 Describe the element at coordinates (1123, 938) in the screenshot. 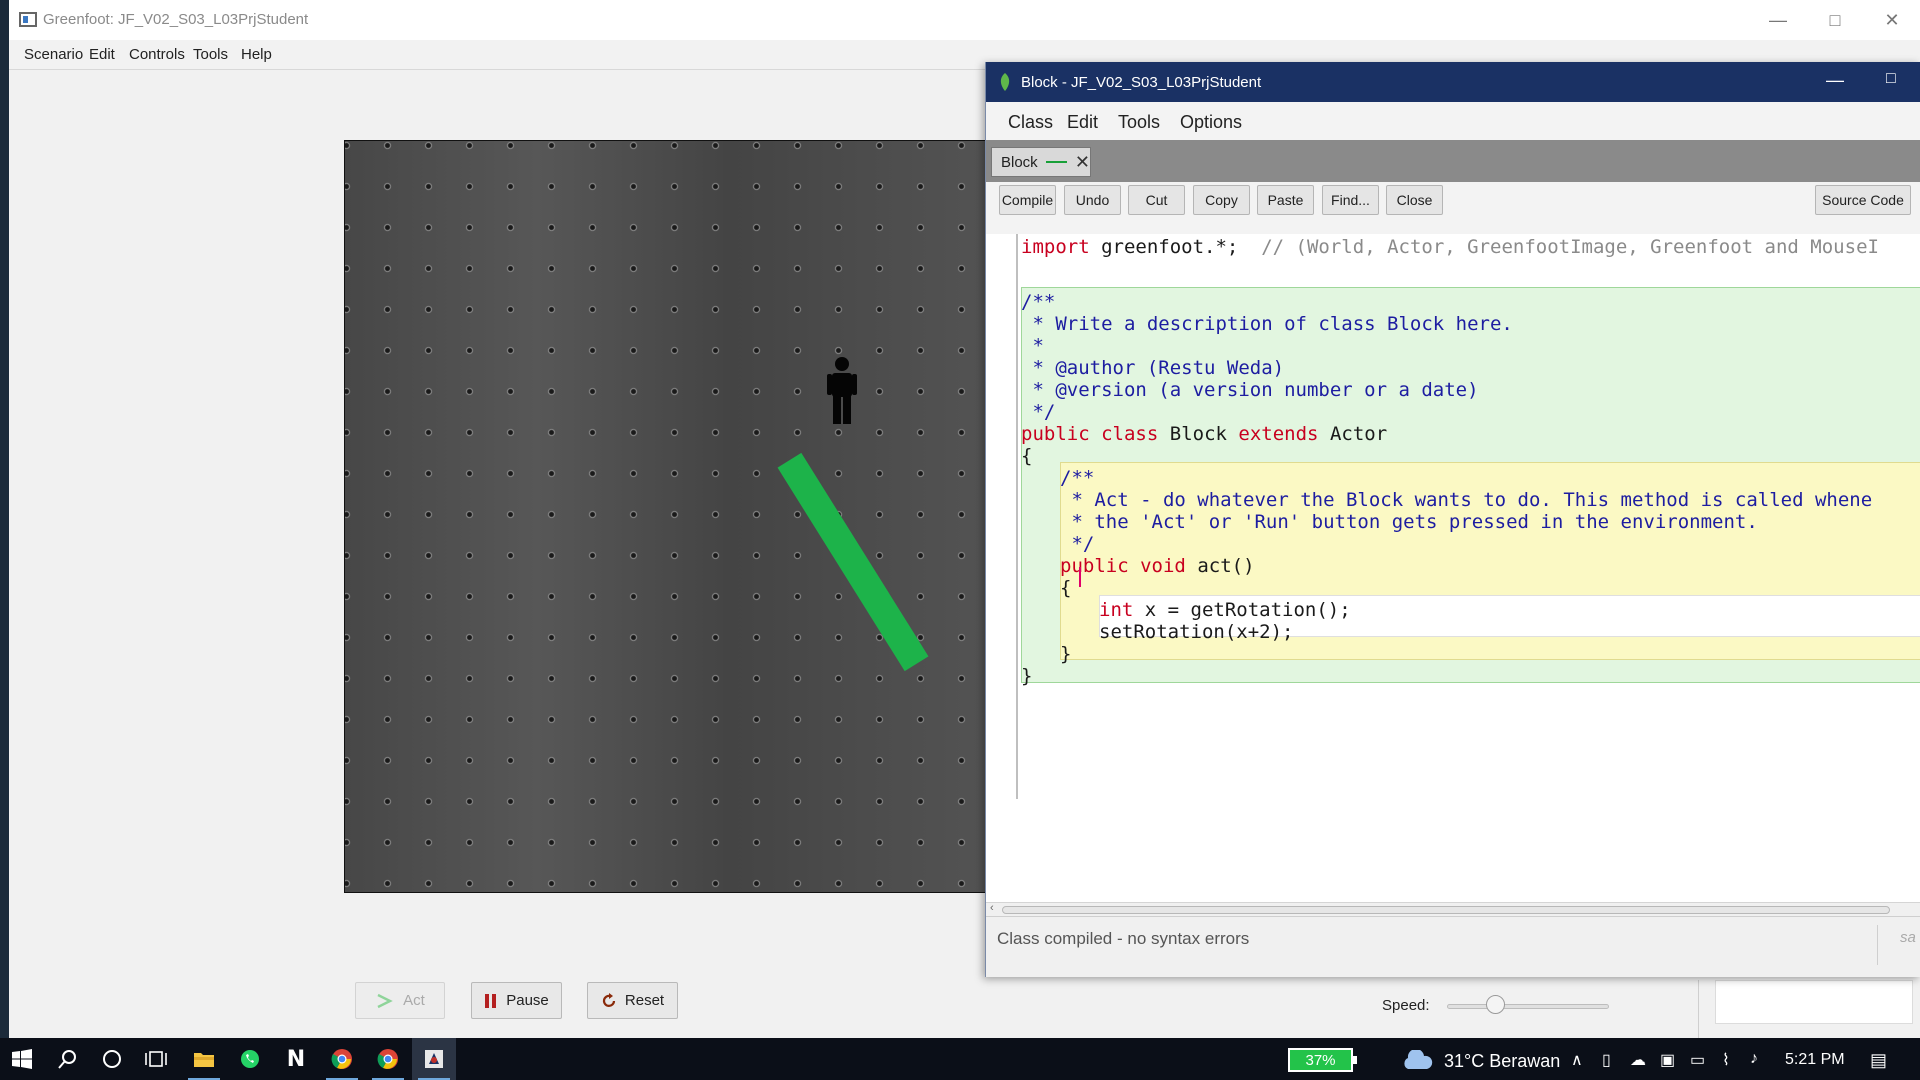

I see `compile-status-text: Class compiled - no syntax errors` at that location.